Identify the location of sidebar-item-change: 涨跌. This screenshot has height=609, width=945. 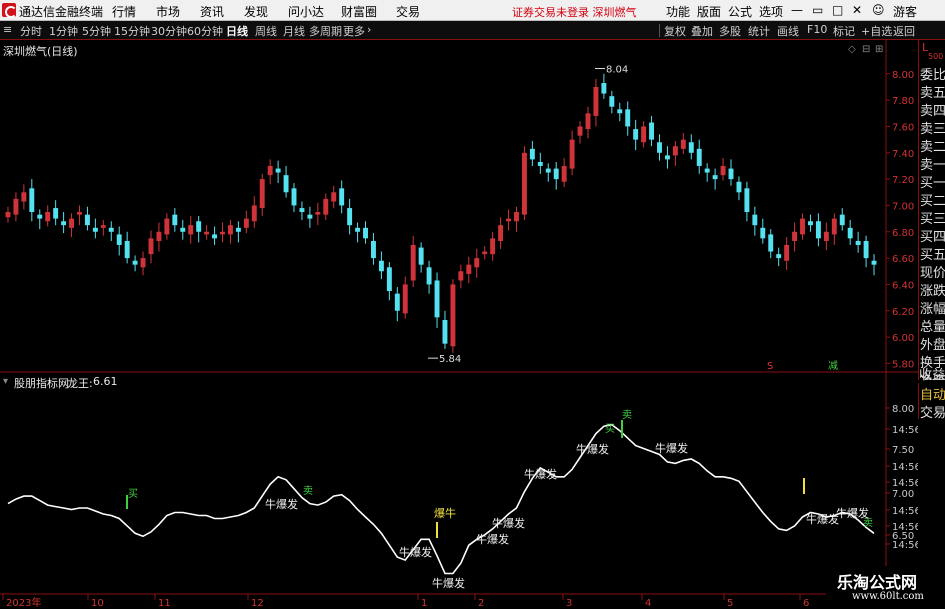
(932, 289).